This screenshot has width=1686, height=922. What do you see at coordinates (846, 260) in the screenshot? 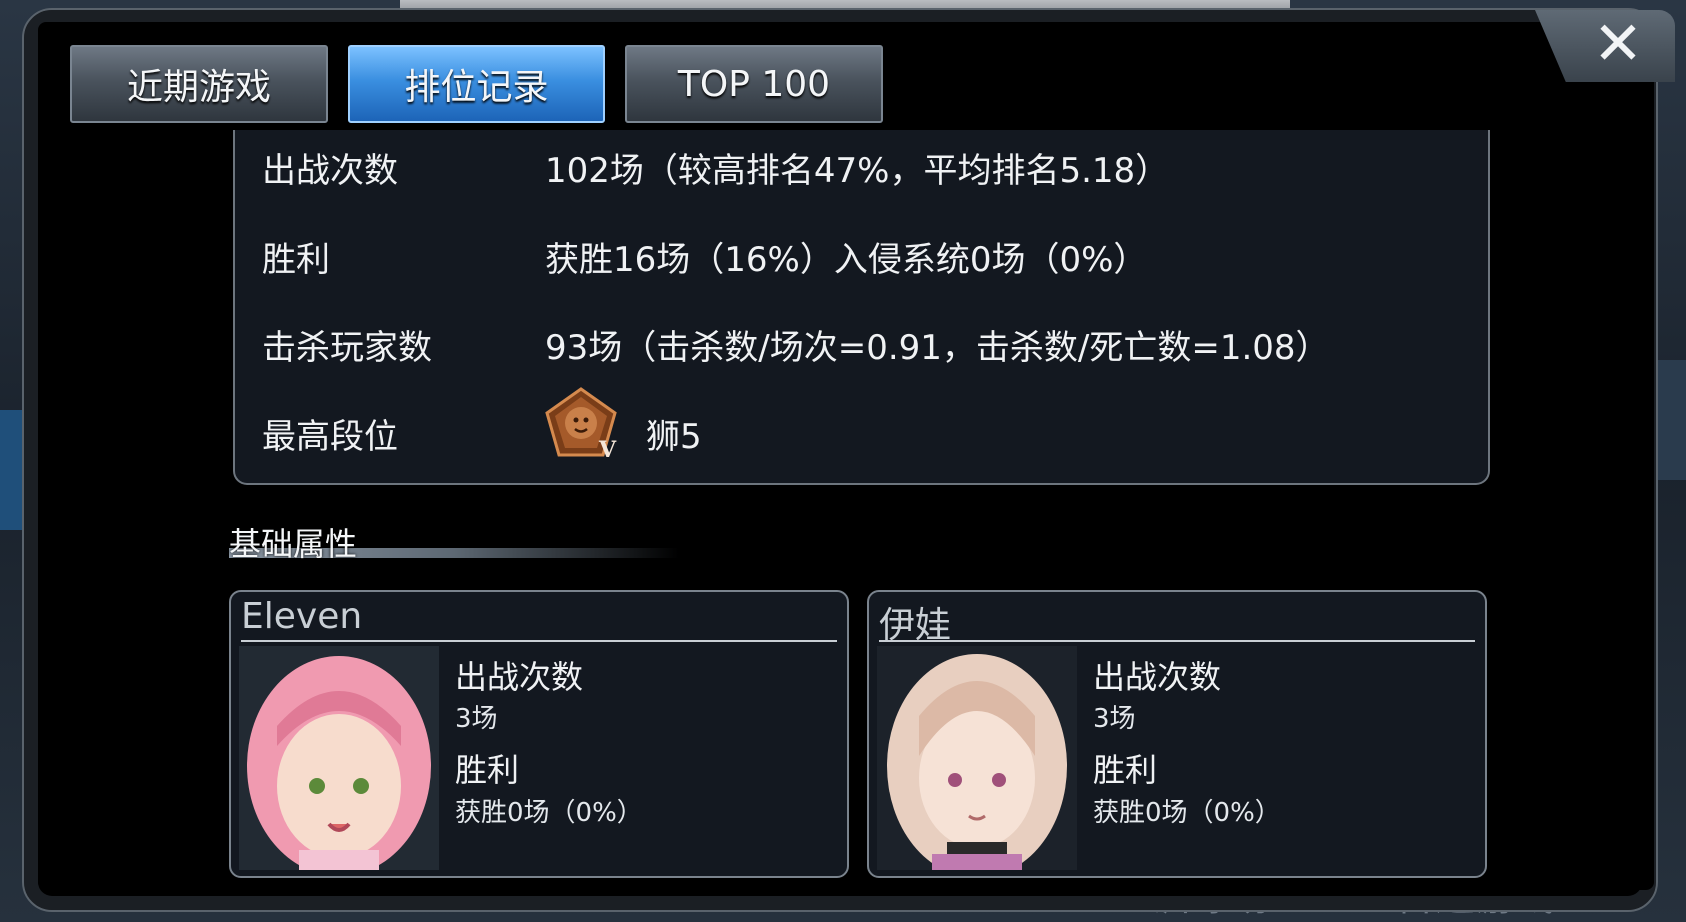
I see `stat-value-wins: 获胜16场（16%）入侵系统0场（0%）` at bounding box center [846, 260].